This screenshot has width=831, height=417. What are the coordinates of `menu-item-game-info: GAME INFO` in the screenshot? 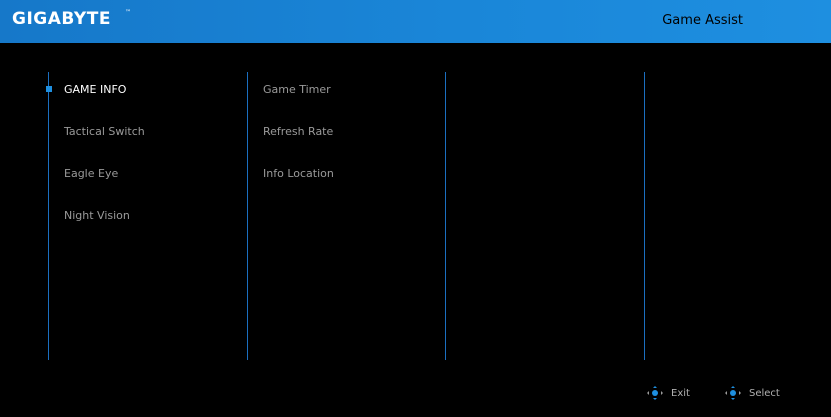 It's located at (95, 89).